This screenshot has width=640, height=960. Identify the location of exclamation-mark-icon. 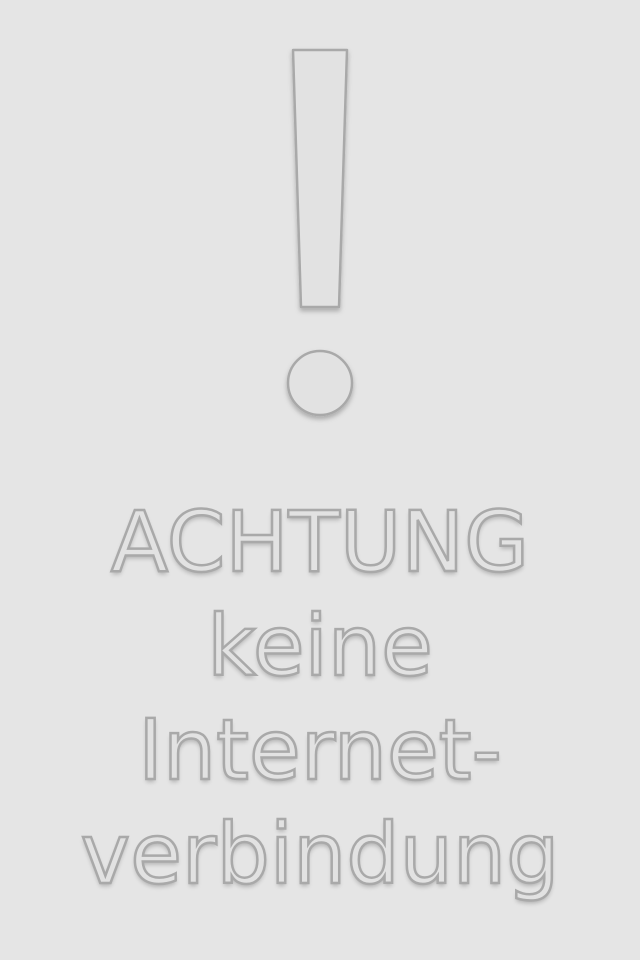
(320, 232).